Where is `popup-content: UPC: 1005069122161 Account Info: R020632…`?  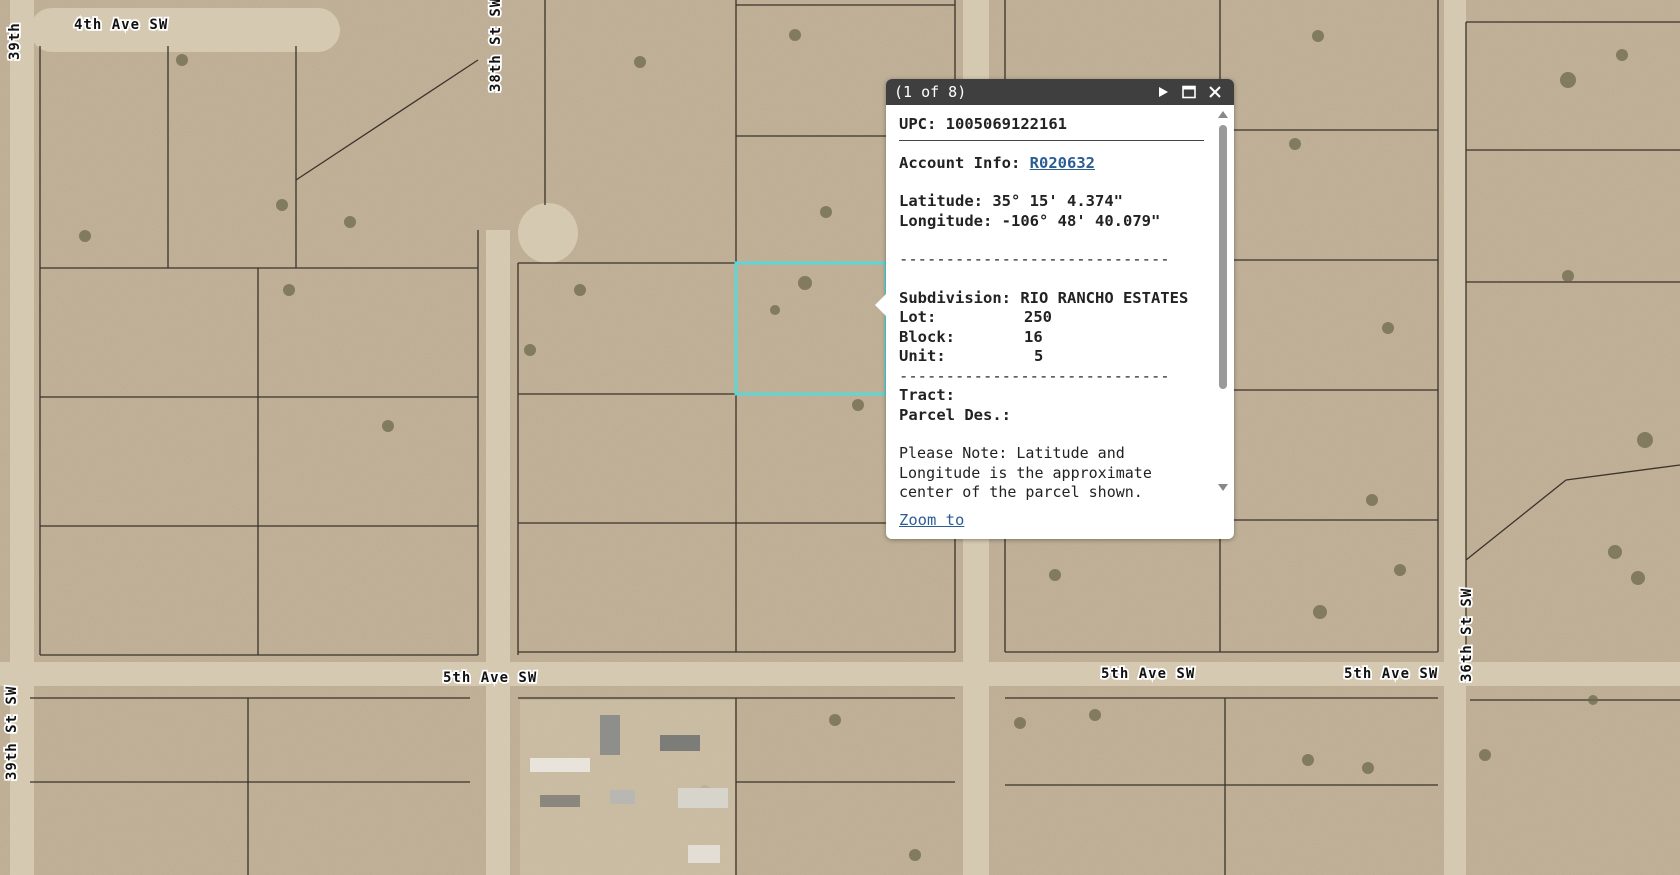 popup-content: UPC: 1005069122161 Account Info: R020632… is located at coordinates (1051, 309).